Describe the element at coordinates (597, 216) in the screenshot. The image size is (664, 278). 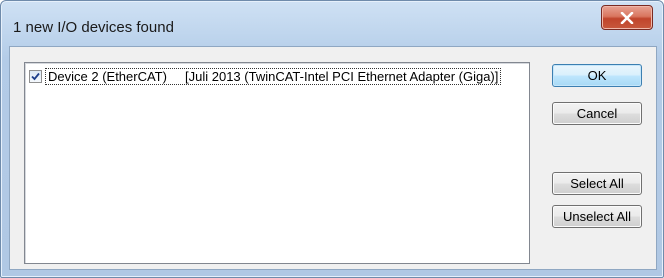
I see `unselect-all-button: Unselect All` at that location.